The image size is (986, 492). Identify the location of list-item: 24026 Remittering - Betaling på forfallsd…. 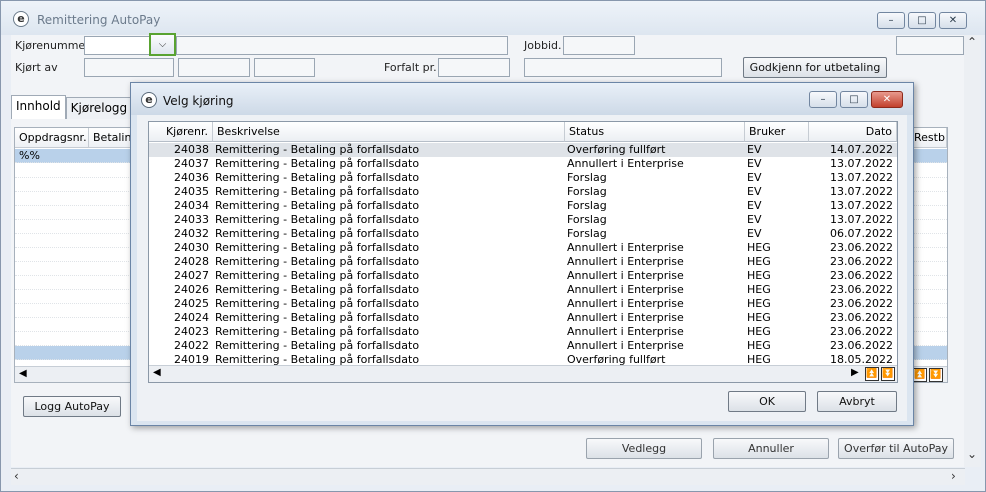
(523, 290).